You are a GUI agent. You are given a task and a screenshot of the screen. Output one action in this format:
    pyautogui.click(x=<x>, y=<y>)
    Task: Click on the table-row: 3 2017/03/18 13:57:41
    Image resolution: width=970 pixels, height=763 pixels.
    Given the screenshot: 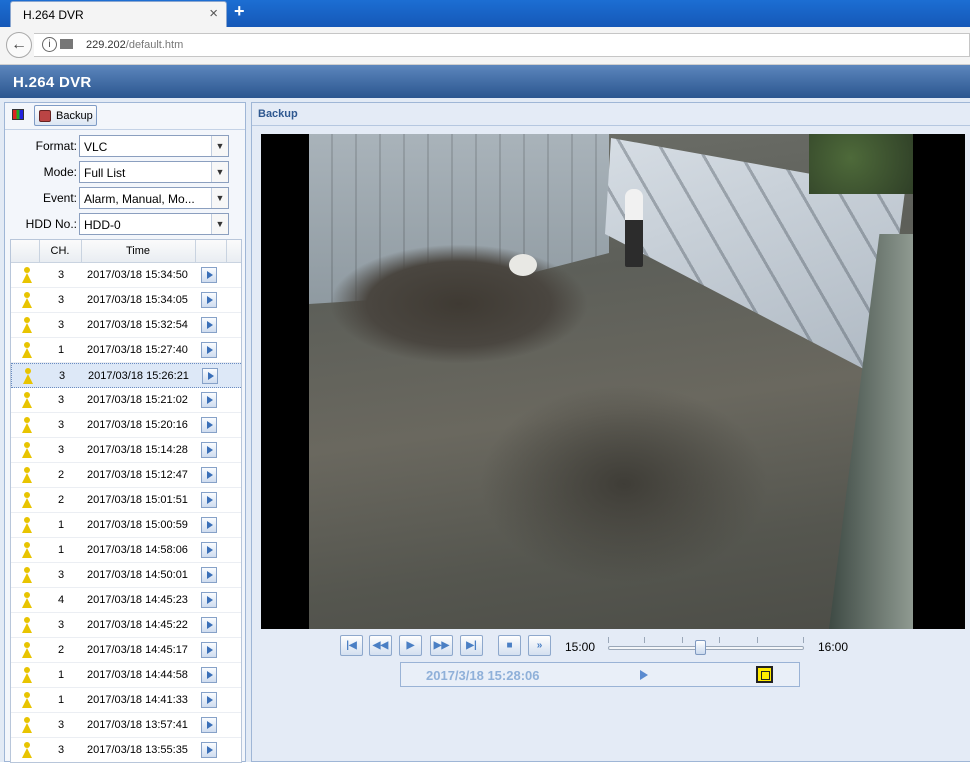 What is the action you would take?
    pyautogui.click(x=126, y=725)
    